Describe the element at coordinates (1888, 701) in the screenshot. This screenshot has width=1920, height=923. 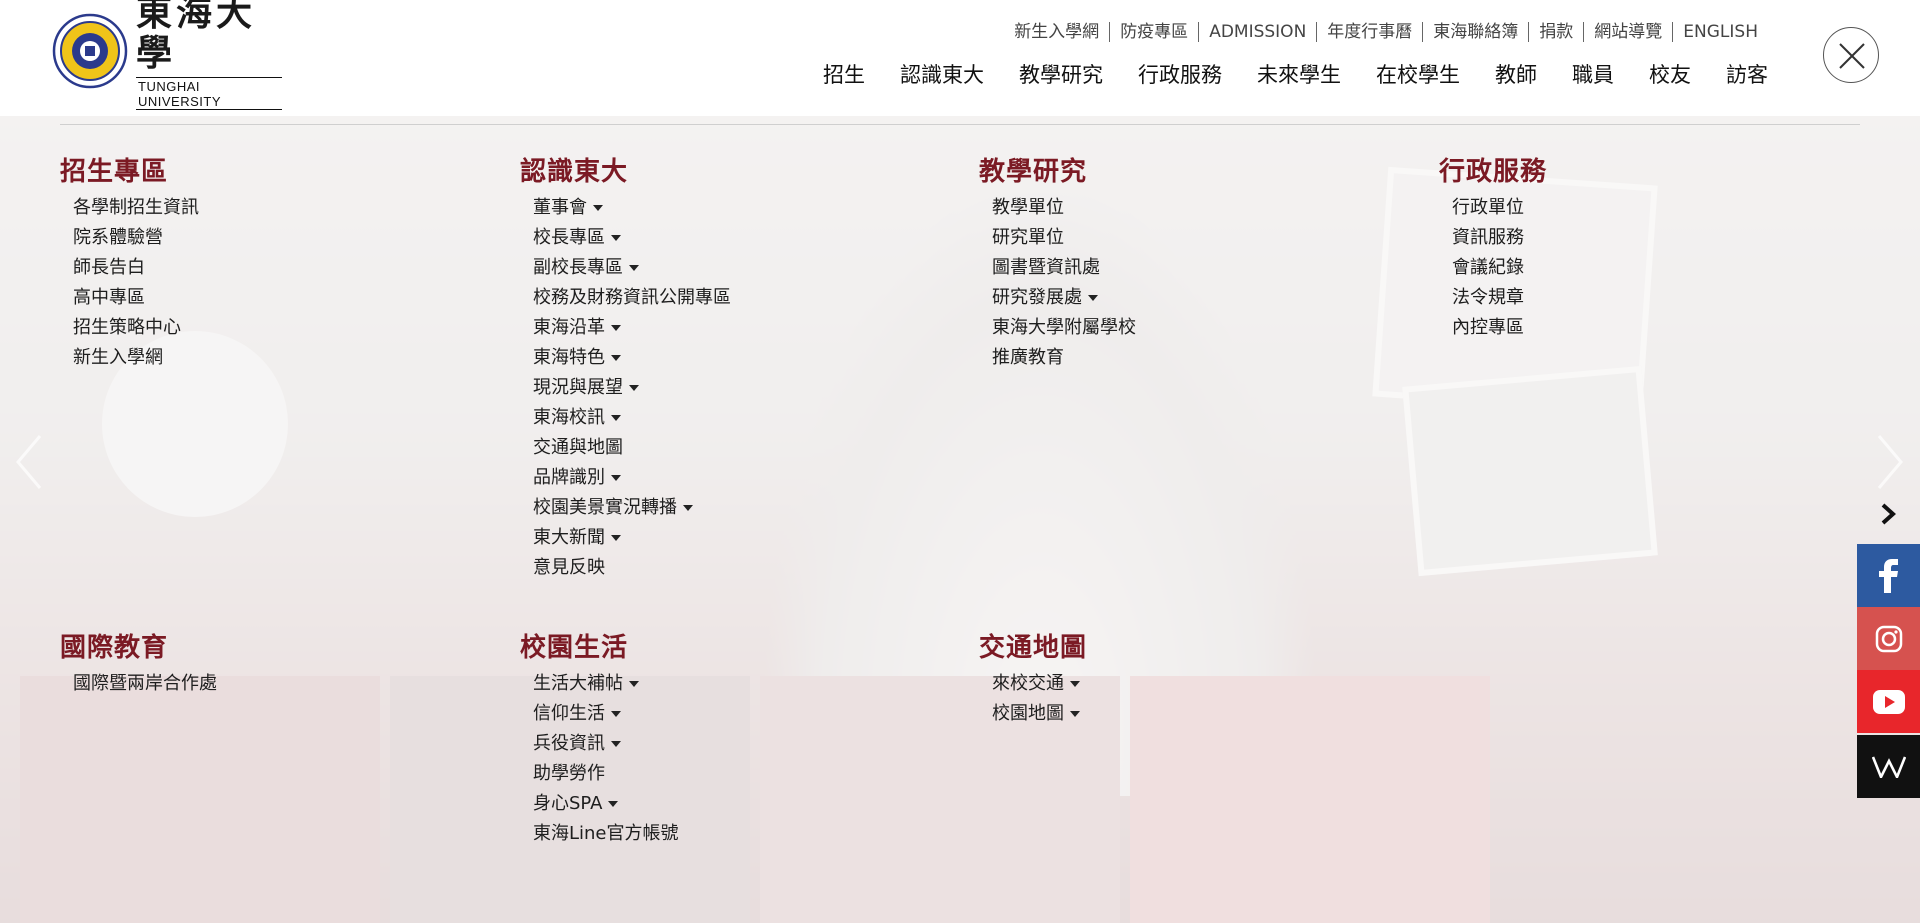
I see `youtube-link` at that location.